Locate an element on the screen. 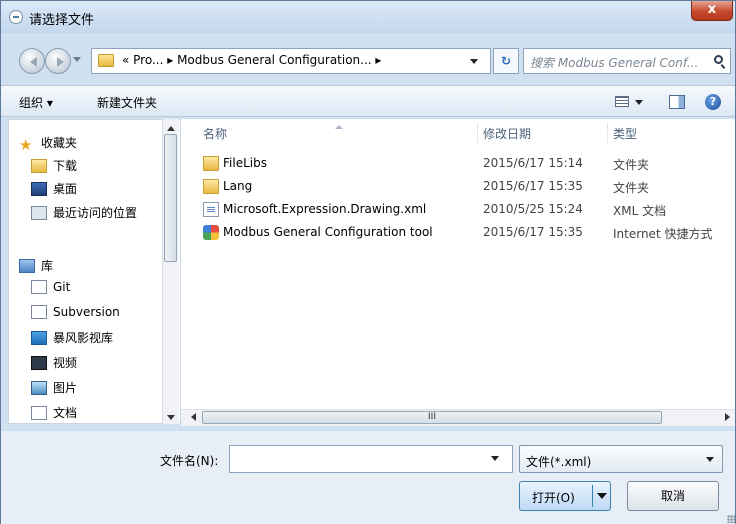  search-icon is located at coordinates (718, 59).